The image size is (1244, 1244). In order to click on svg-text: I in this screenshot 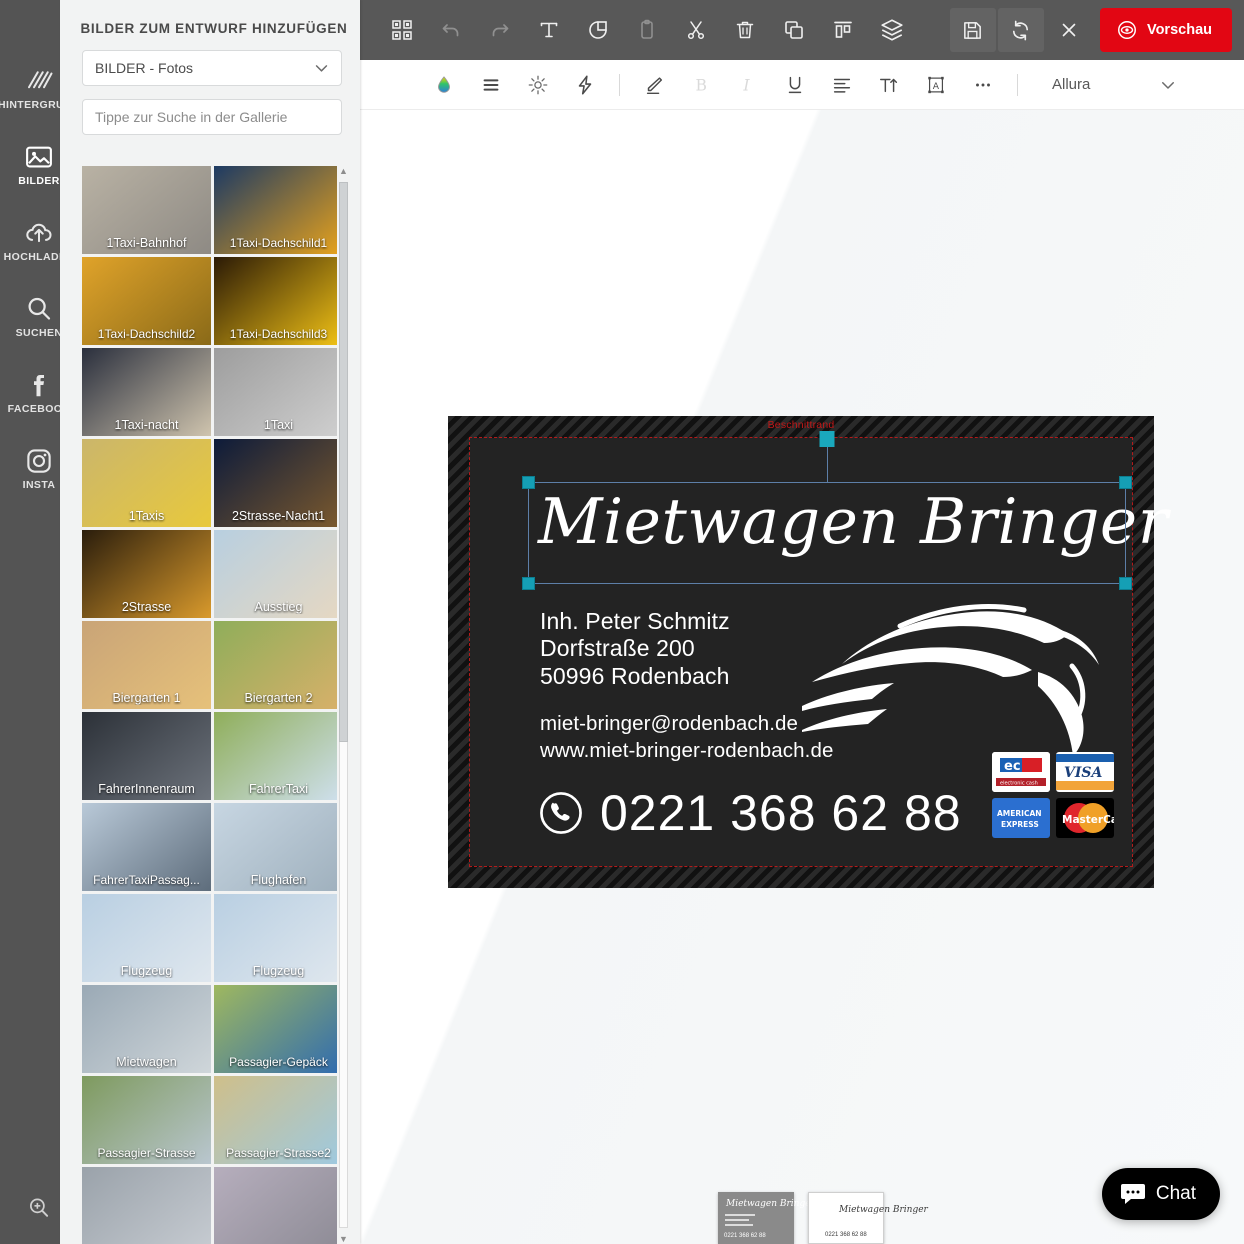, I will do `click(746, 85)`.